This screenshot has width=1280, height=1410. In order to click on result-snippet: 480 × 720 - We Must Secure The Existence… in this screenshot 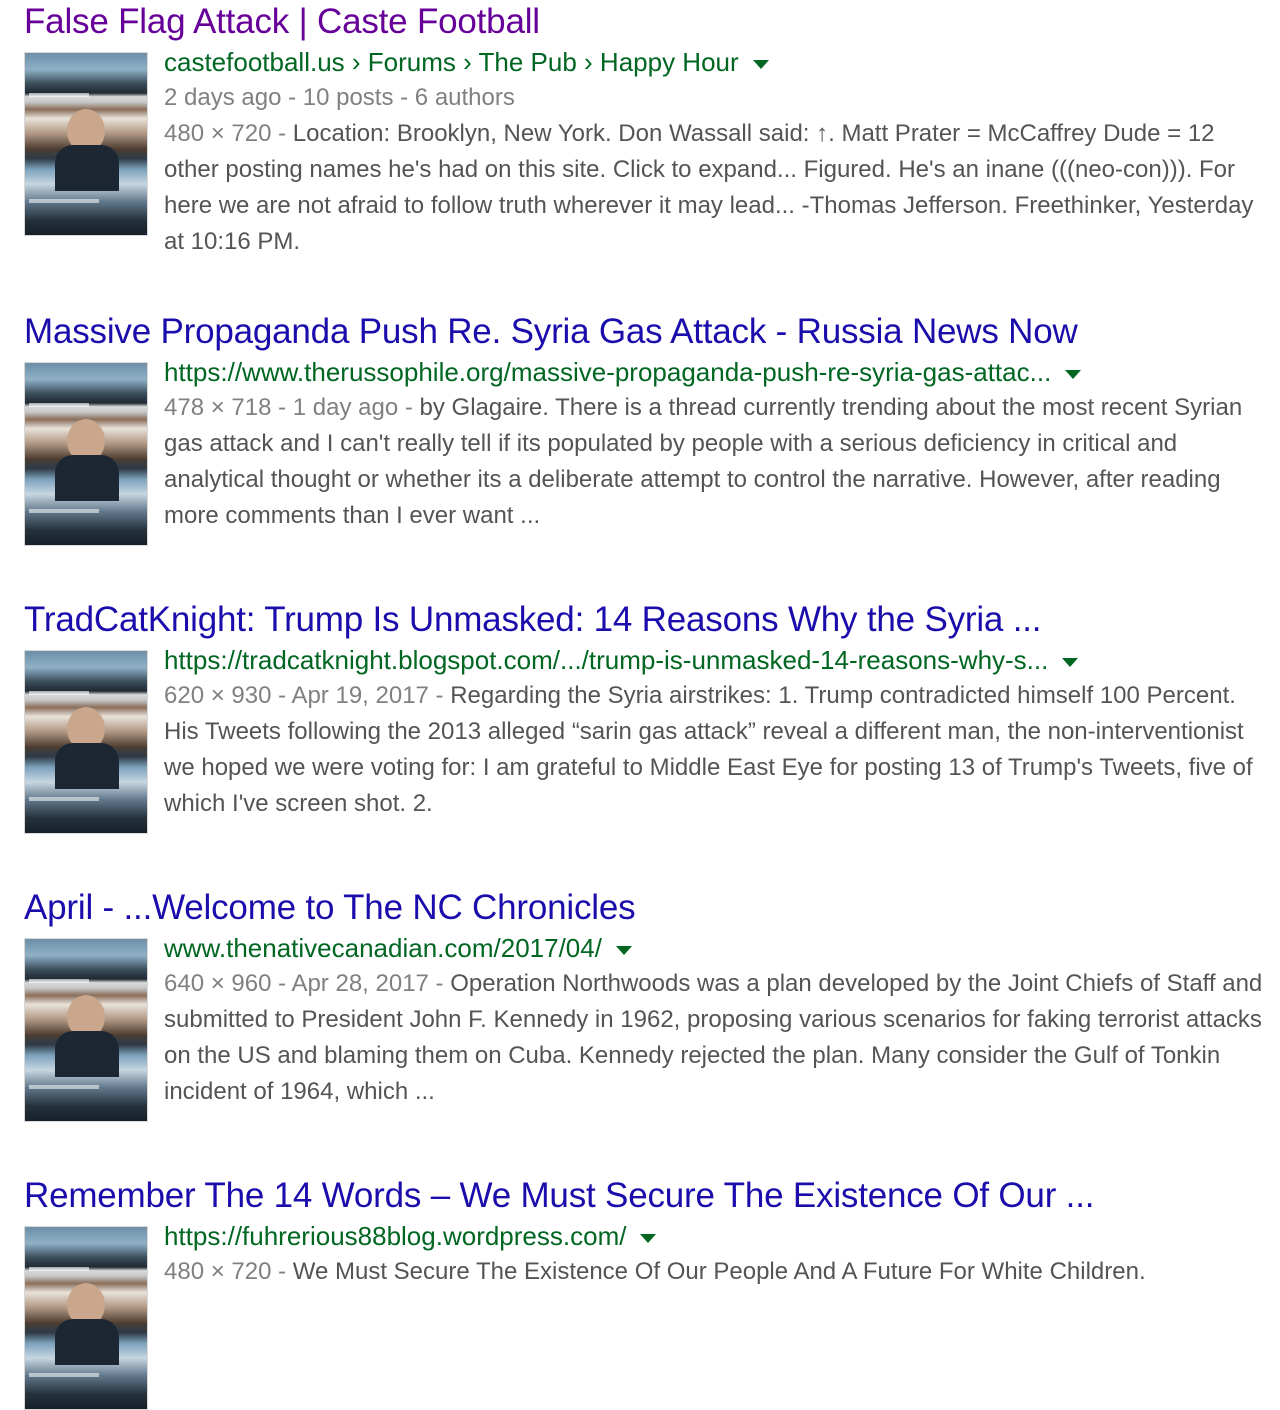, I will do `click(714, 1272)`.